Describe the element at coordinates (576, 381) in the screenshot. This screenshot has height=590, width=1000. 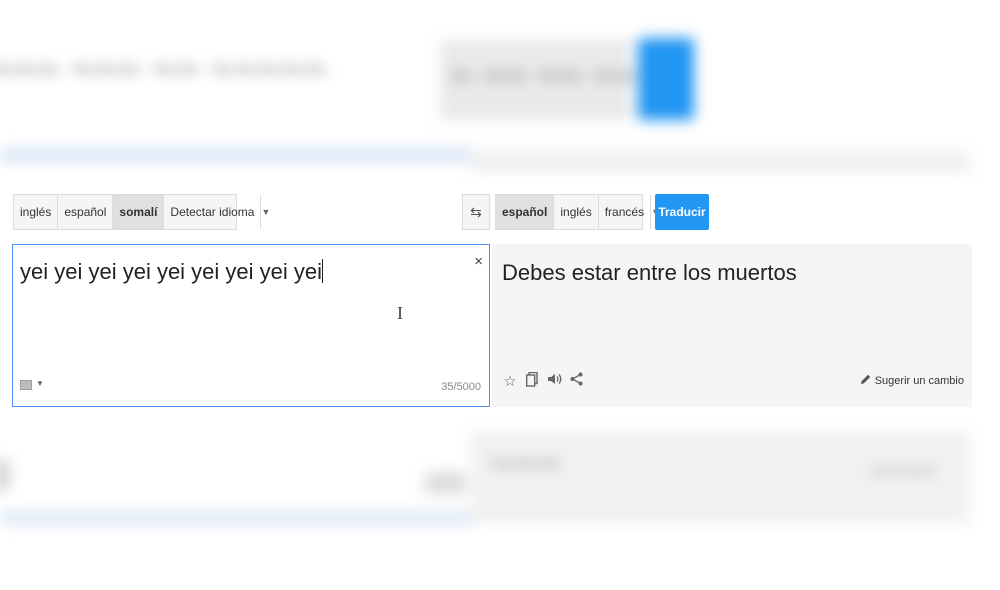
I see `share-icon` at that location.